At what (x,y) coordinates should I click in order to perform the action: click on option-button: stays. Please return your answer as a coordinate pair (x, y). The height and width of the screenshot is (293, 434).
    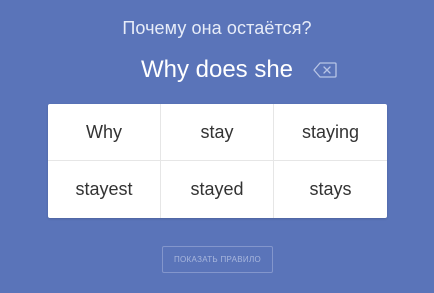
    Looking at the image, I should click on (330, 189).